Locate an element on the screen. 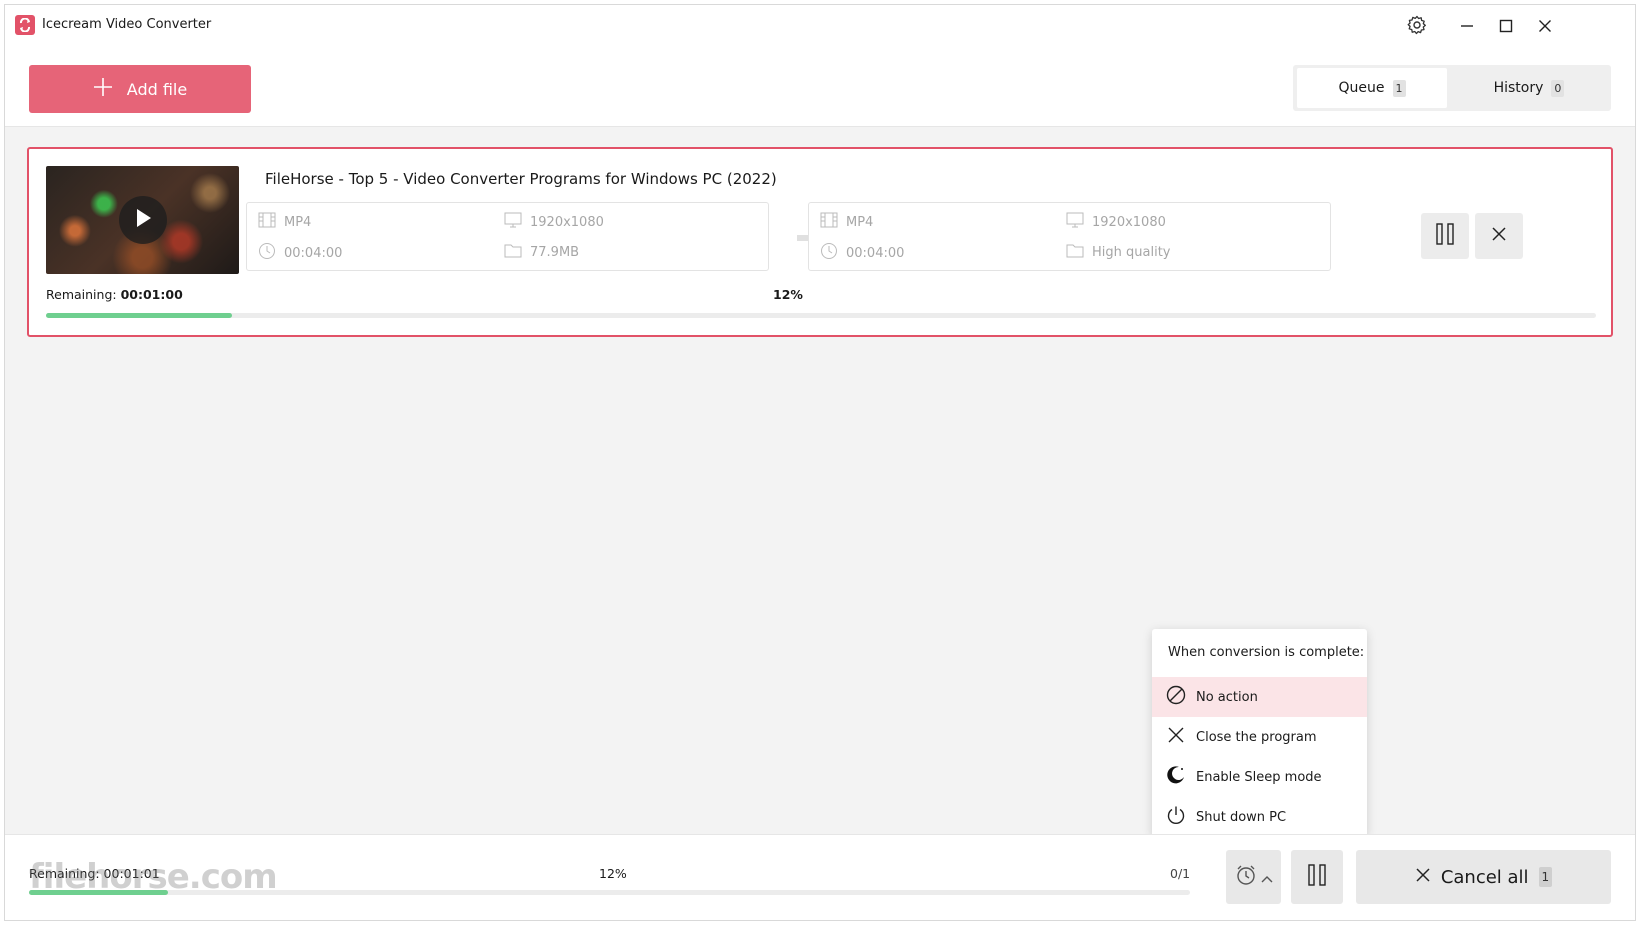 This screenshot has height=925, width=1640. total-remaining: Remaining: 00:01:01 is located at coordinates (94, 873).